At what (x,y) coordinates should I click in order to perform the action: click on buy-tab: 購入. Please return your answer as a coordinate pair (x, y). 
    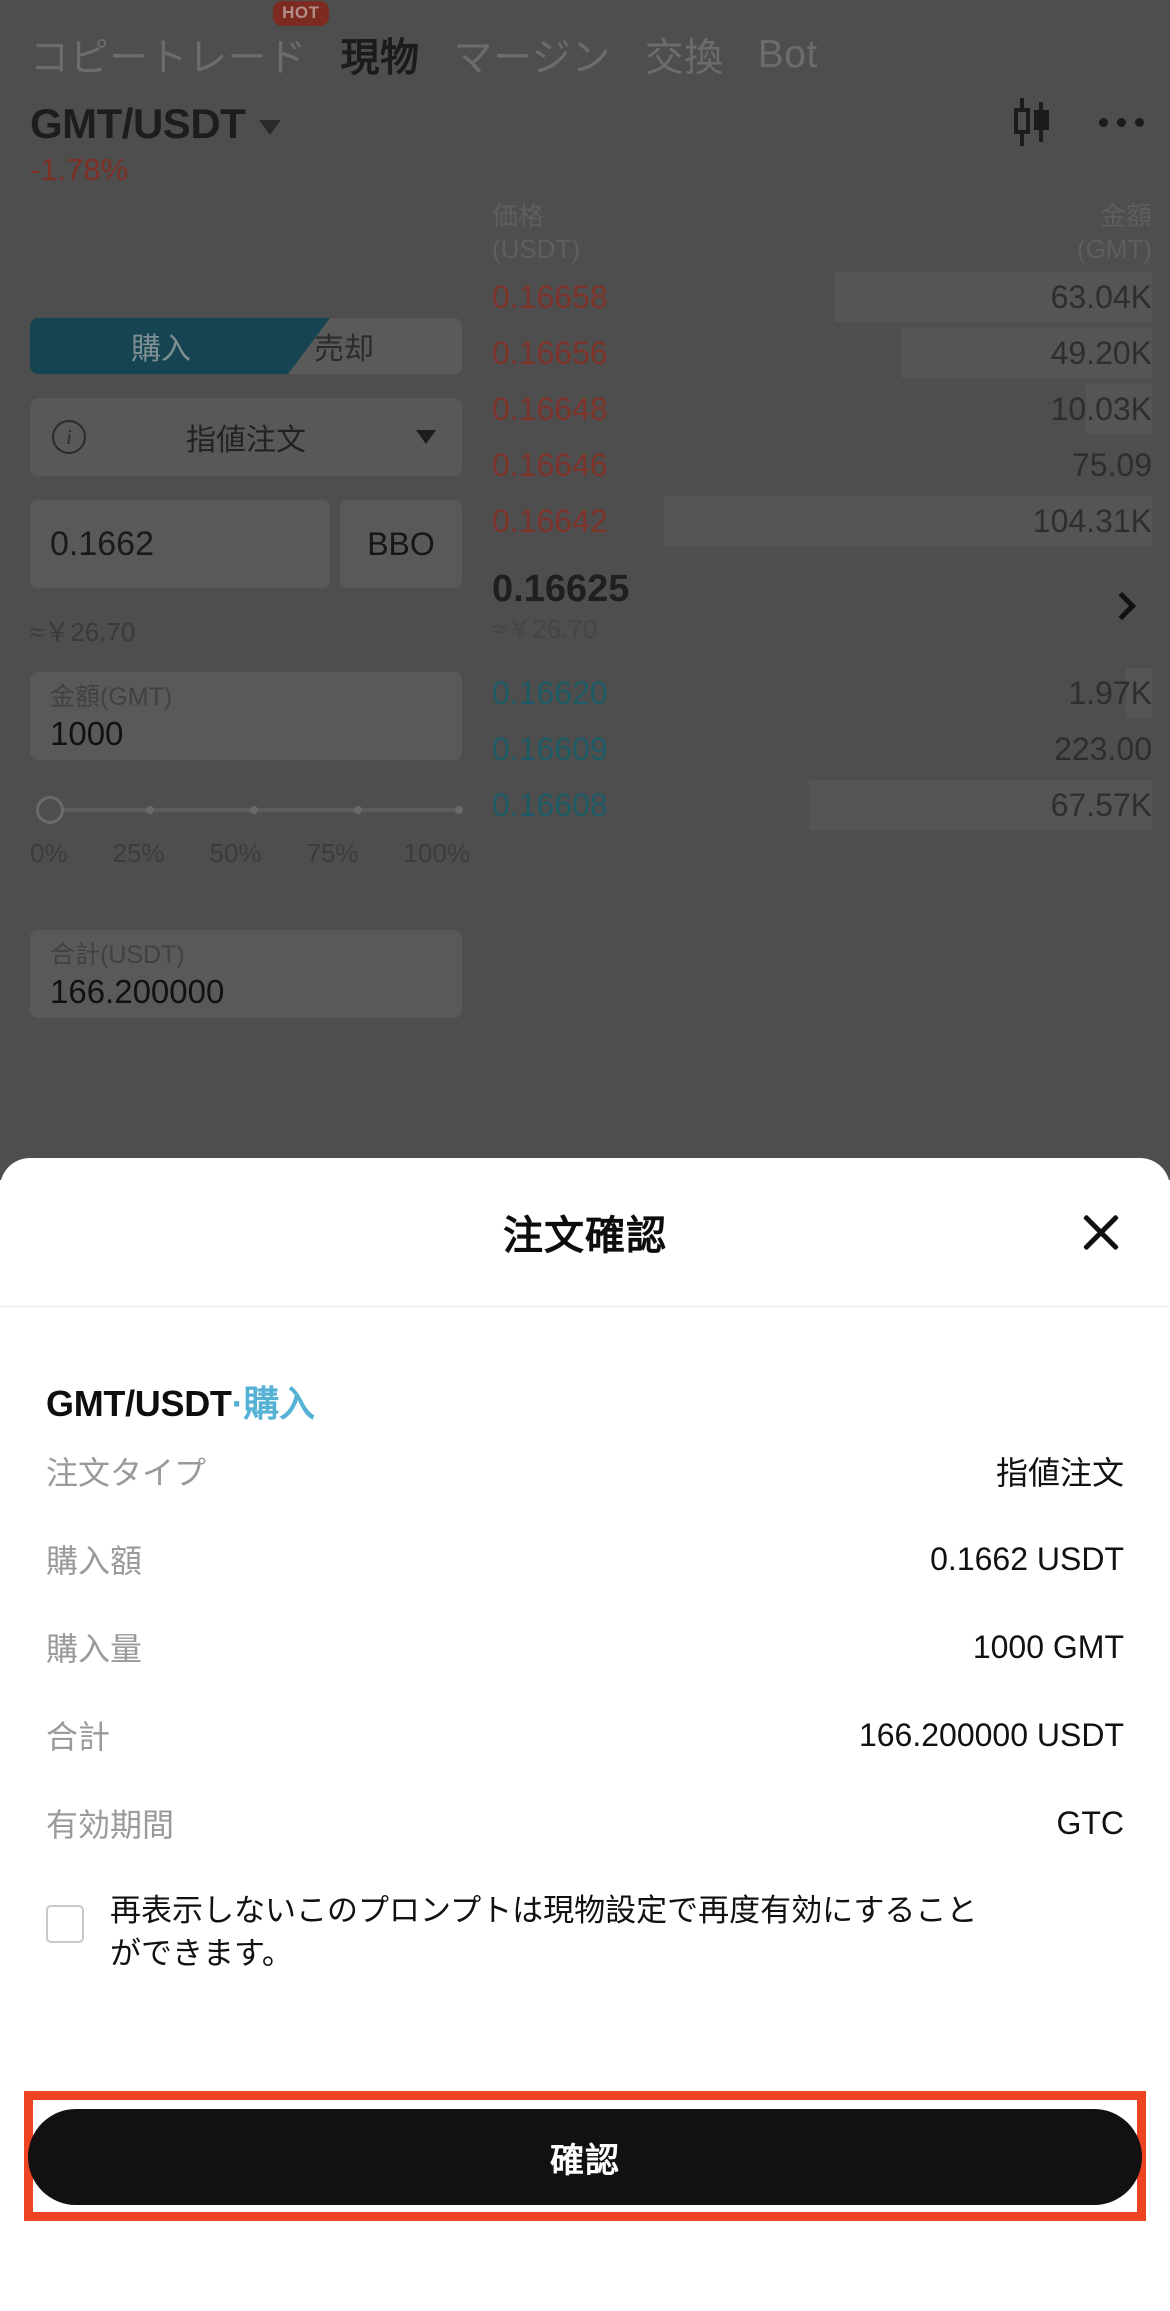
    Looking at the image, I should click on (180, 346).